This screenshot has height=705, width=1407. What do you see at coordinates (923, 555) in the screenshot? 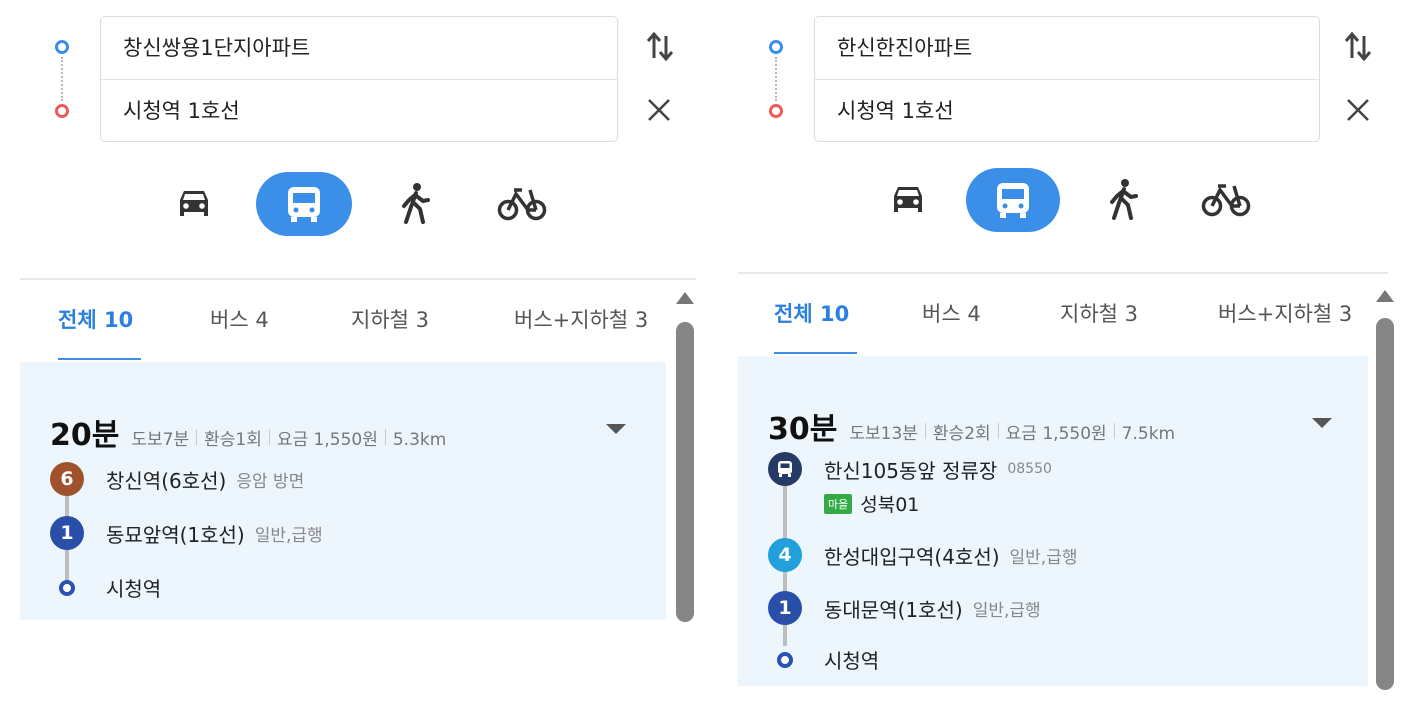
I see `route-step: 4 한성대입구역(4호선) 일반,급행` at bounding box center [923, 555].